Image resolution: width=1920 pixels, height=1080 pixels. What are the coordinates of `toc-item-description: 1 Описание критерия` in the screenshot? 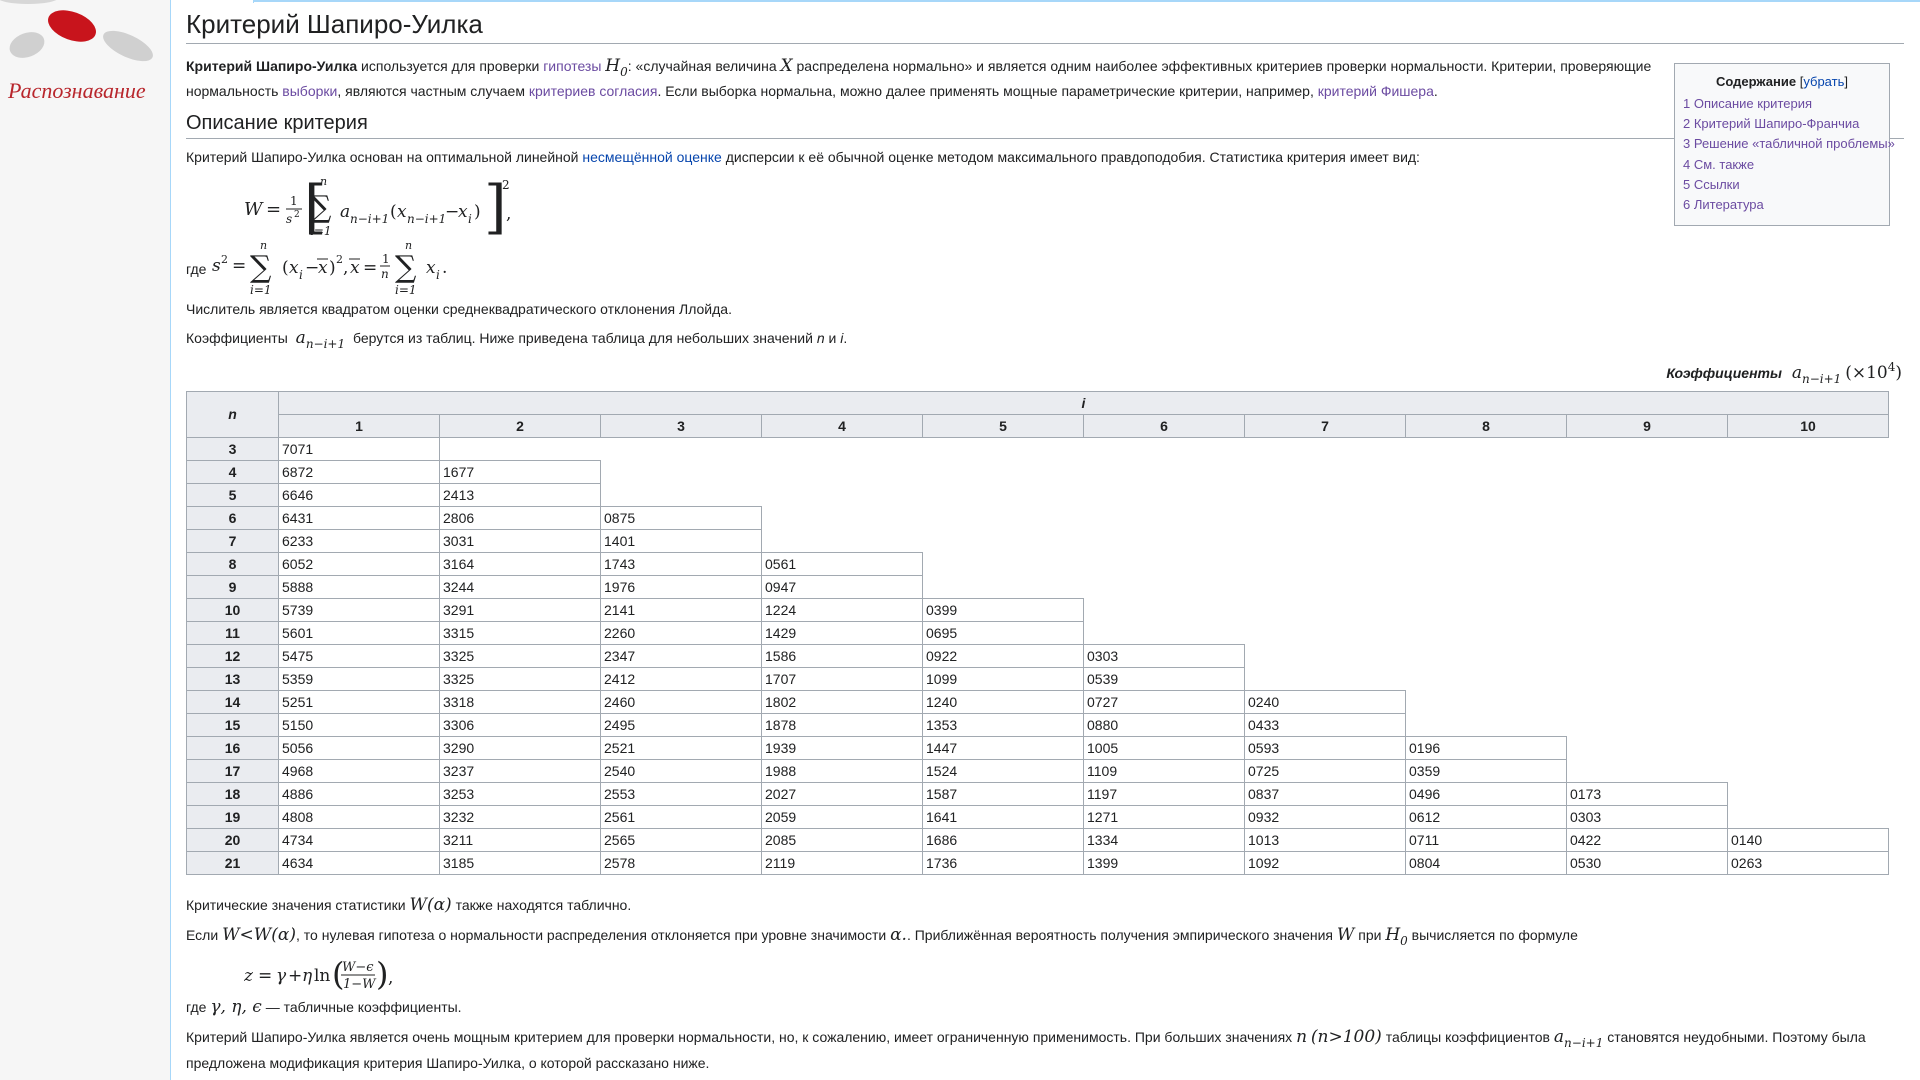 It's located at (1747, 103).